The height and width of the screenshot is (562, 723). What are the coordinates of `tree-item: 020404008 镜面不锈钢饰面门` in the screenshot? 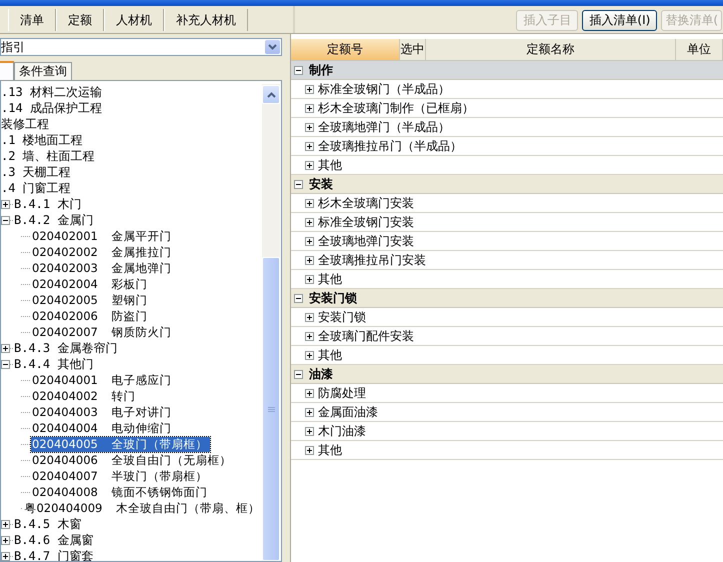 It's located at (120, 492).